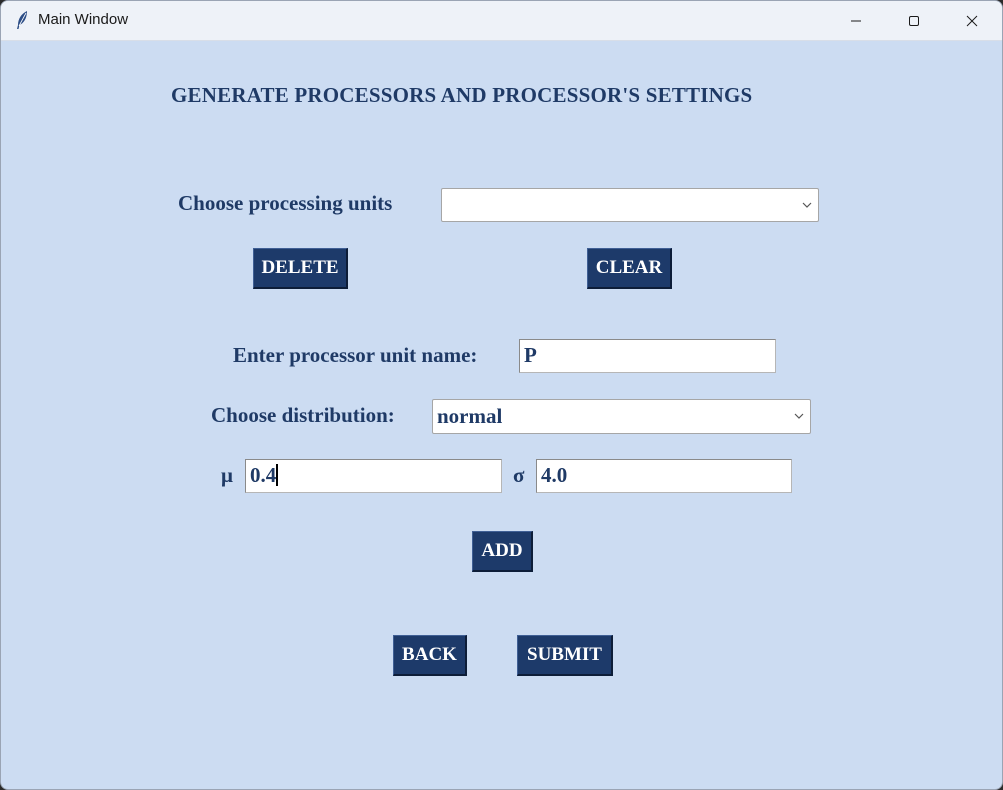 This screenshot has width=1003, height=790. I want to click on mu-input: 0.4, so click(373, 476).